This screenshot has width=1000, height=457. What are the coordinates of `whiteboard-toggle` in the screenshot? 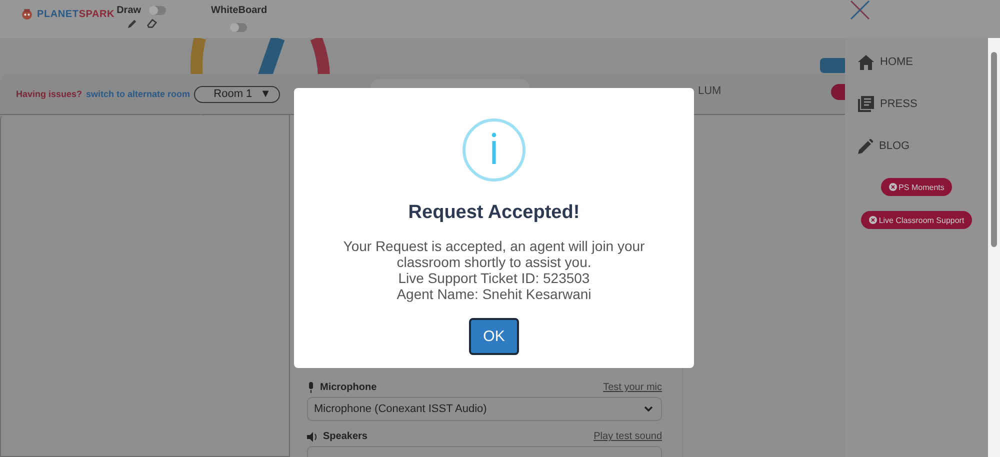 It's located at (239, 27).